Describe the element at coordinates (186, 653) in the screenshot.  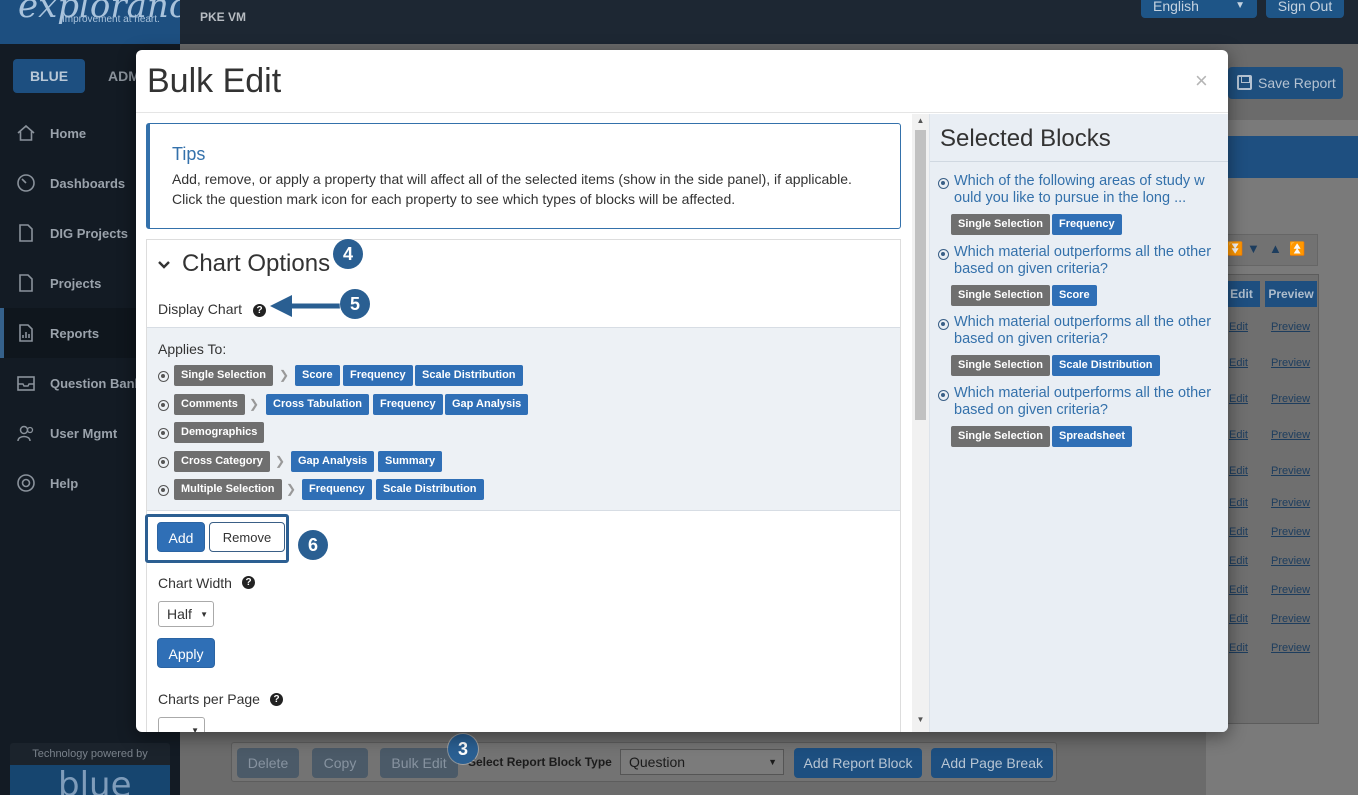
I see `apply-button: Apply` at that location.